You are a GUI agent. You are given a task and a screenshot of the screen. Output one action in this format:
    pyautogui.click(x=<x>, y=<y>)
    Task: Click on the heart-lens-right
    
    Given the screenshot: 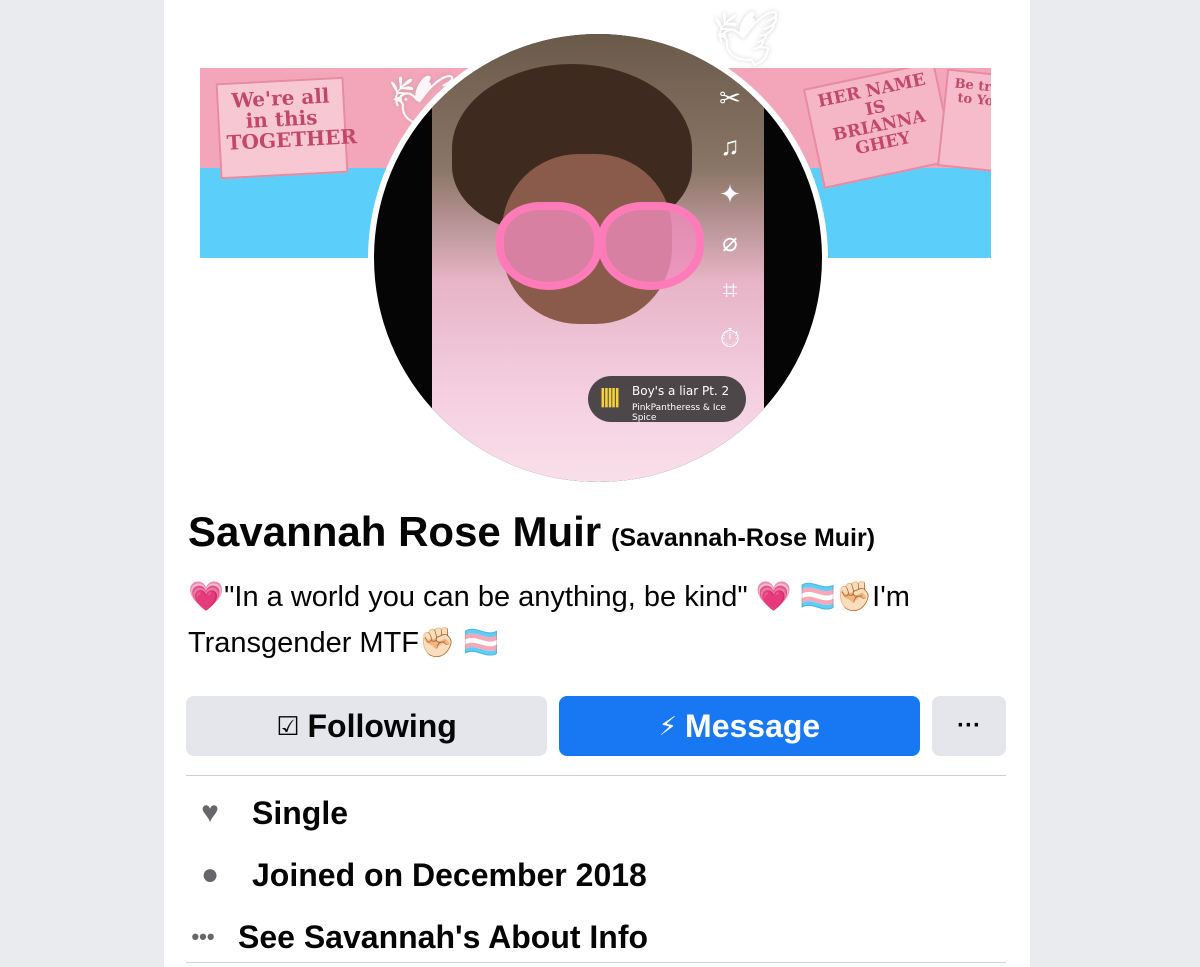 What is the action you would take?
    pyautogui.click(x=651, y=246)
    